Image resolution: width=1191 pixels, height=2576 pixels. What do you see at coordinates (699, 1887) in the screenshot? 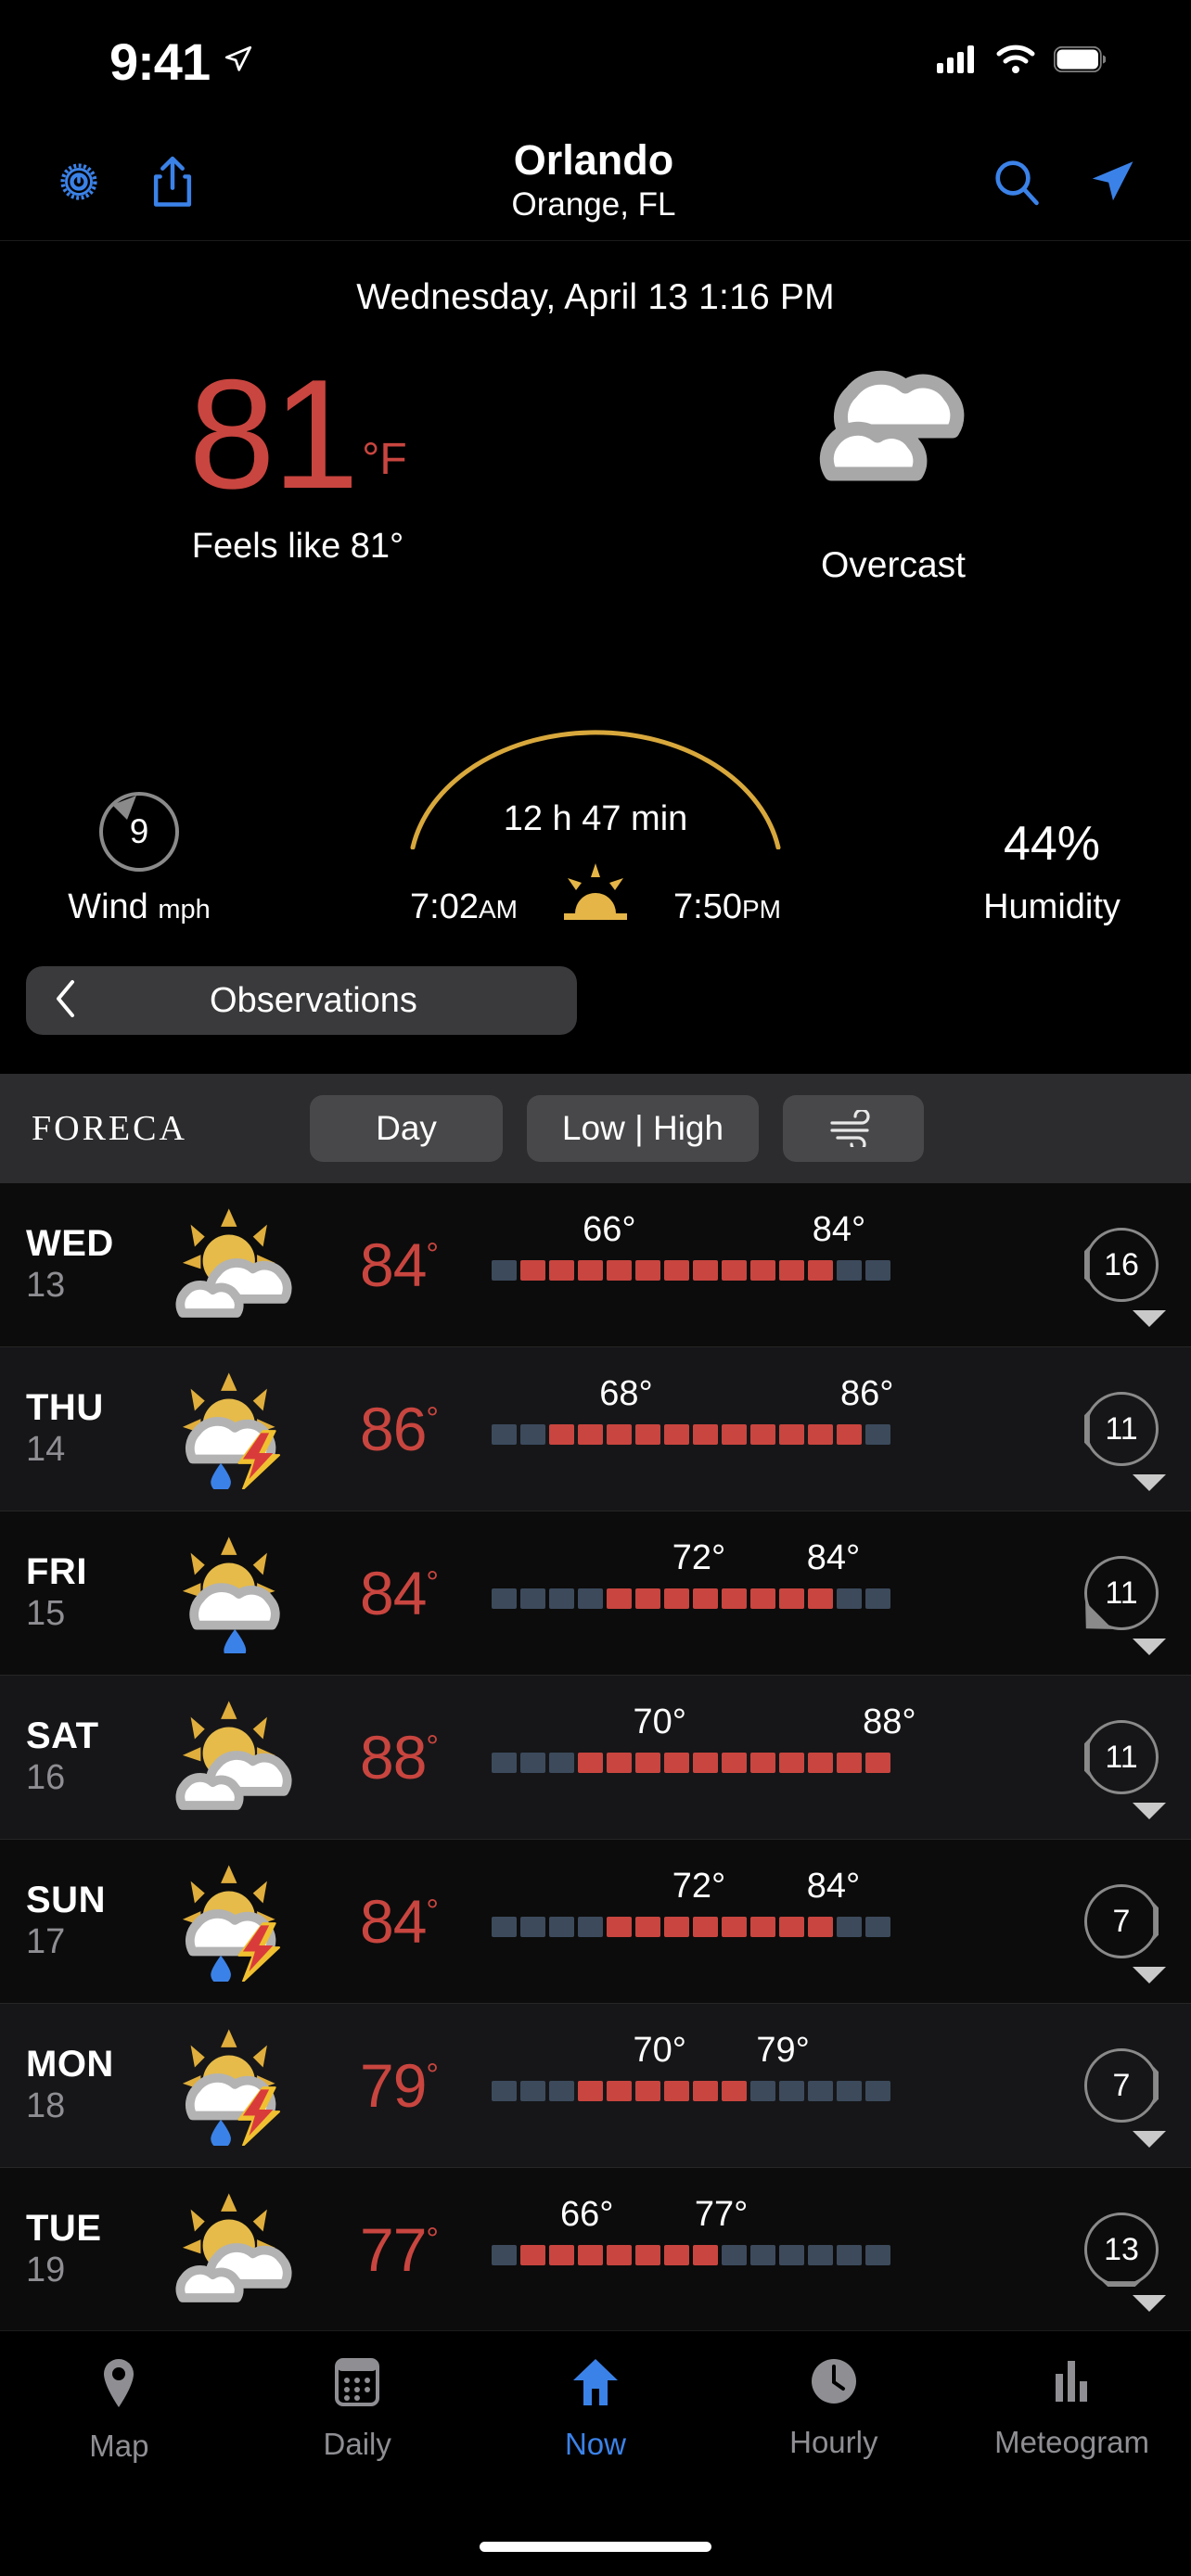
I see `forecast-low-temp: 72°` at bounding box center [699, 1887].